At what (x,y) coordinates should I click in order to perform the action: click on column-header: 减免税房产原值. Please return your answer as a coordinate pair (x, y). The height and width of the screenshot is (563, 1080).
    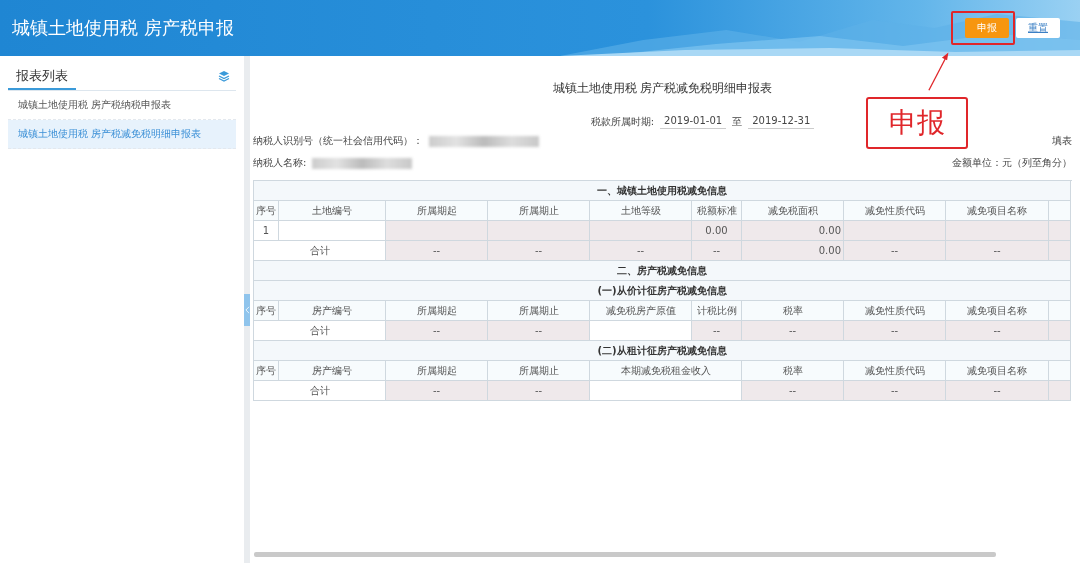
    Looking at the image, I should click on (641, 311).